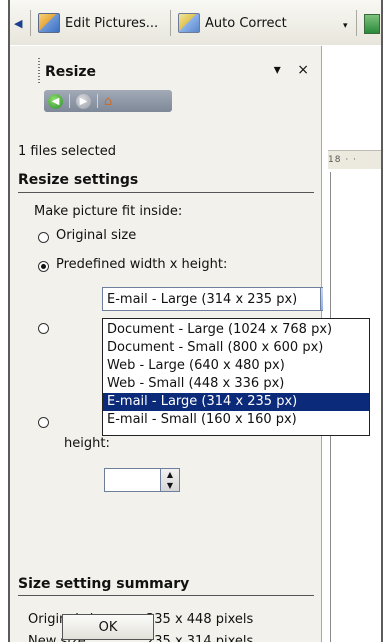  I want to click on custom-size-radio, so click(43, 328).